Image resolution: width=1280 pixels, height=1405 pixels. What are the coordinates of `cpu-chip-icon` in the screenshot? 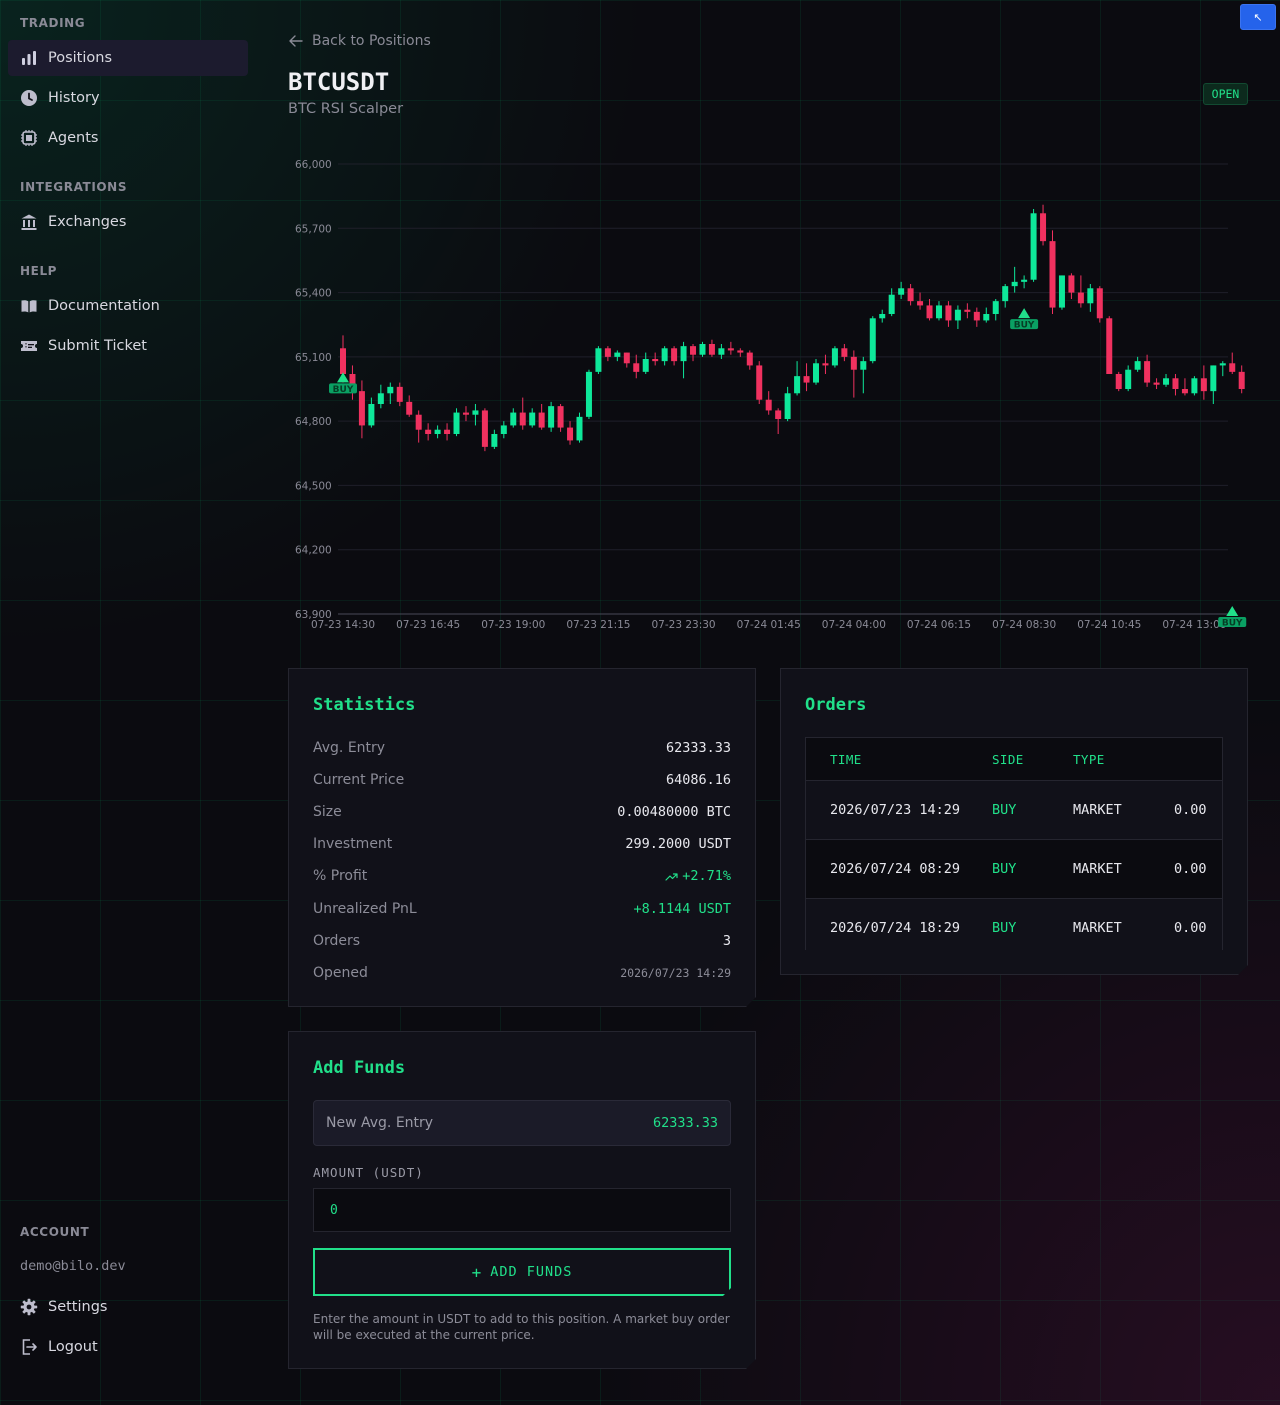 It's located at (29, 138).